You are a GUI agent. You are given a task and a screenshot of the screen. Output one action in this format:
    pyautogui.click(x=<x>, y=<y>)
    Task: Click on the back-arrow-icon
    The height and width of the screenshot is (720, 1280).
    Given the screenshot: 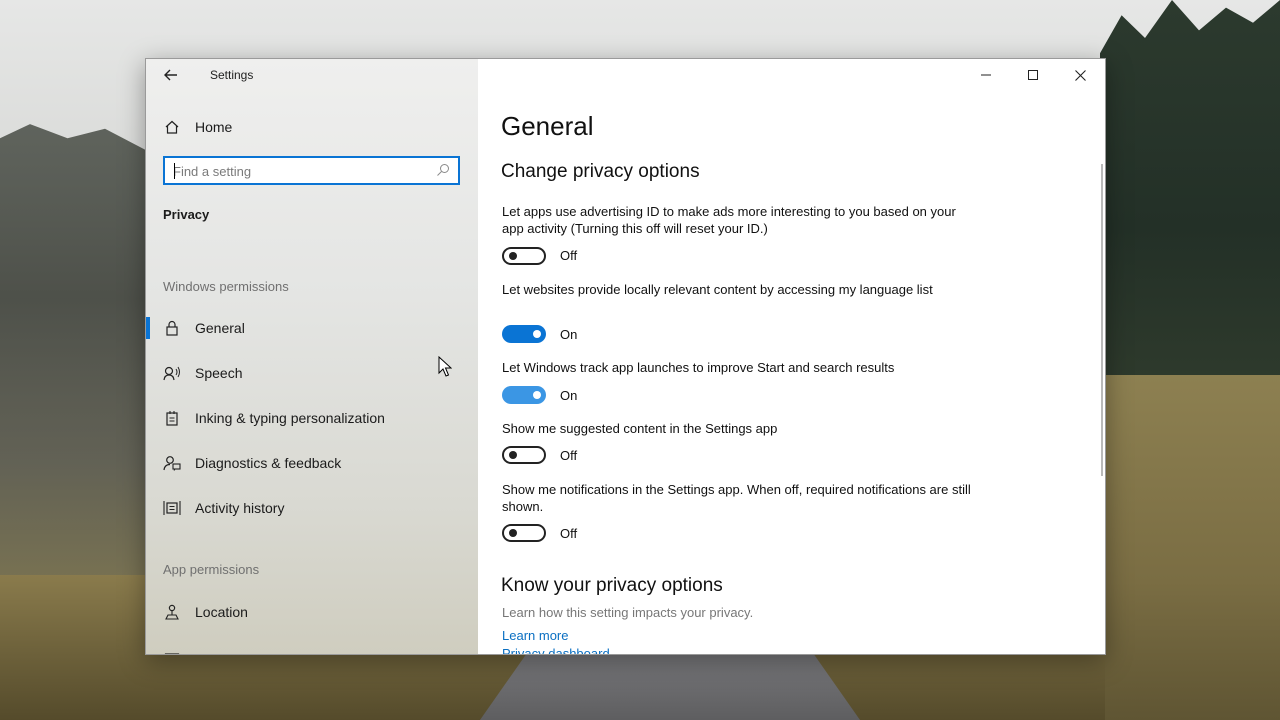 What is the action you would take?
    pyautogui.click(x=170, y=75)
    